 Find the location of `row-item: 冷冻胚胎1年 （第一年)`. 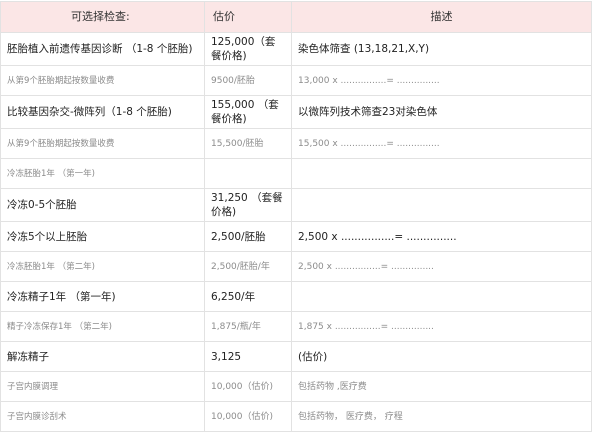

row-item: 冷冻胚胎1年 （第一年) is located at coordinates (102, 173).